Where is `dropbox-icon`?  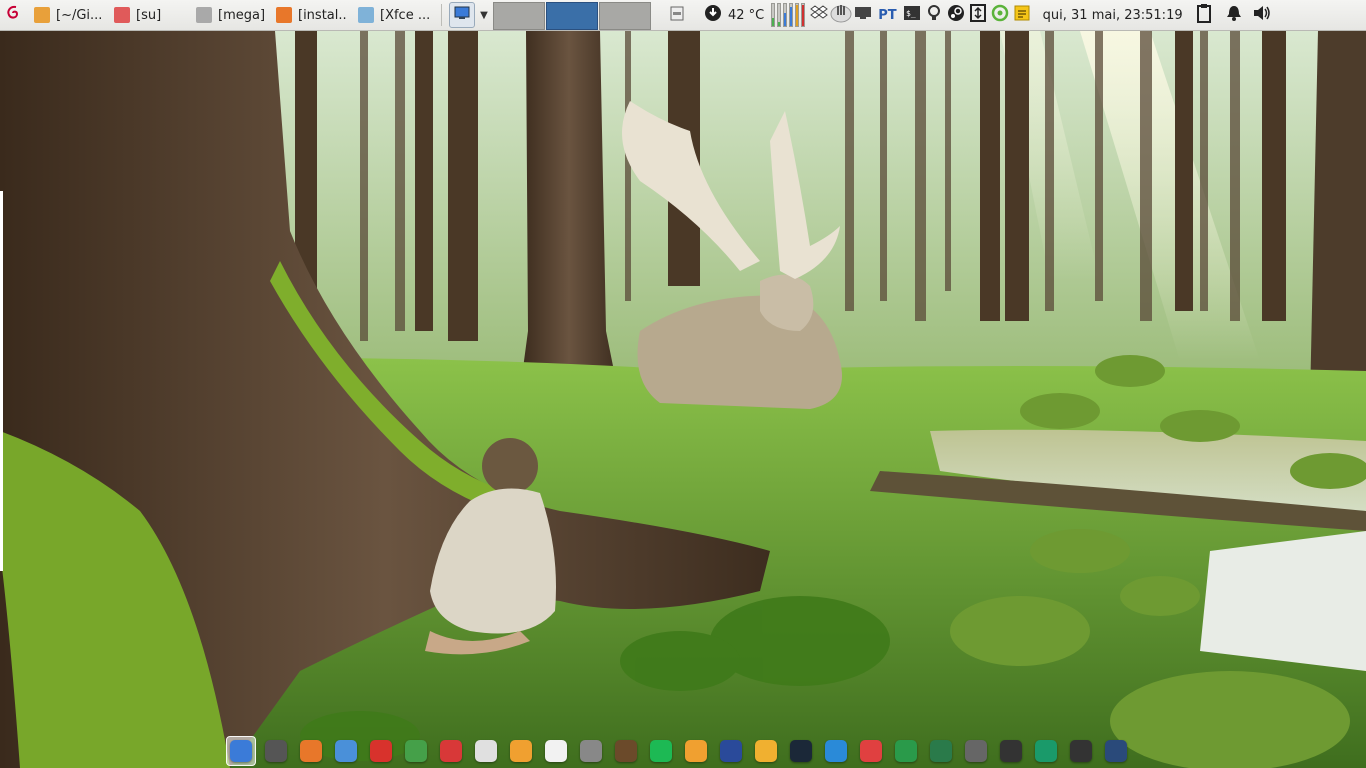
dropbox-icon is located at coordinates (819, 15).